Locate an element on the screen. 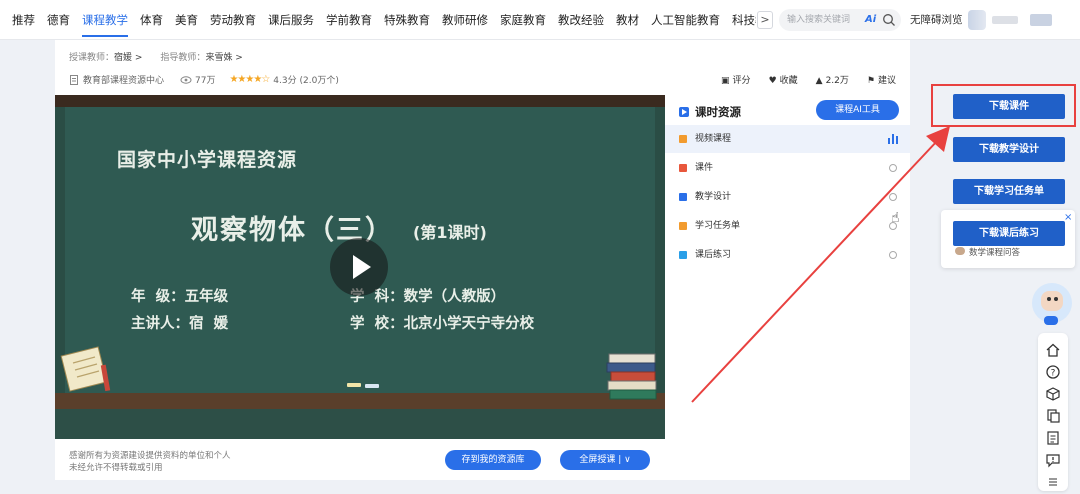 The height and width of the screenshot is (494, 1080). note-line-1: 感谢所有为资源建设提供资料的单位和个人 is located at coordinates (150, 456).